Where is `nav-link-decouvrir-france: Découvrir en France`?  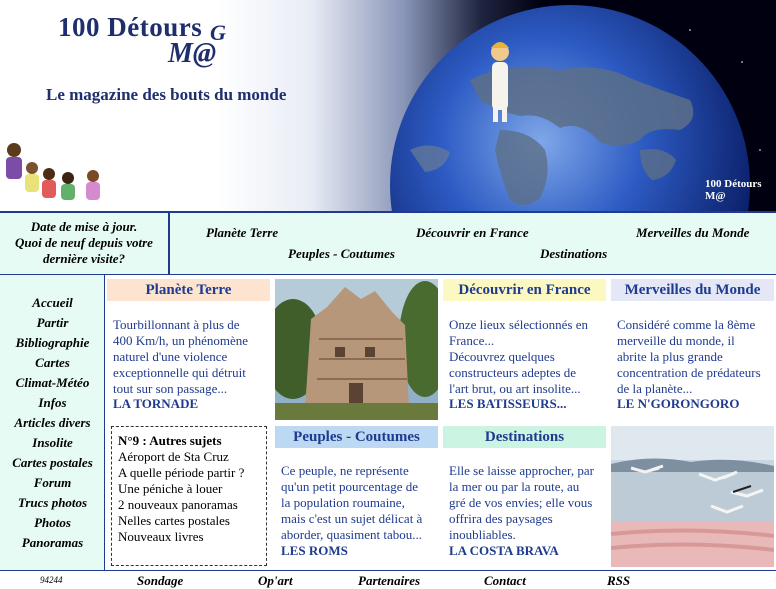
nav-link-decouvrir-france: Découvrir en France is located at coordinates (472, 233).